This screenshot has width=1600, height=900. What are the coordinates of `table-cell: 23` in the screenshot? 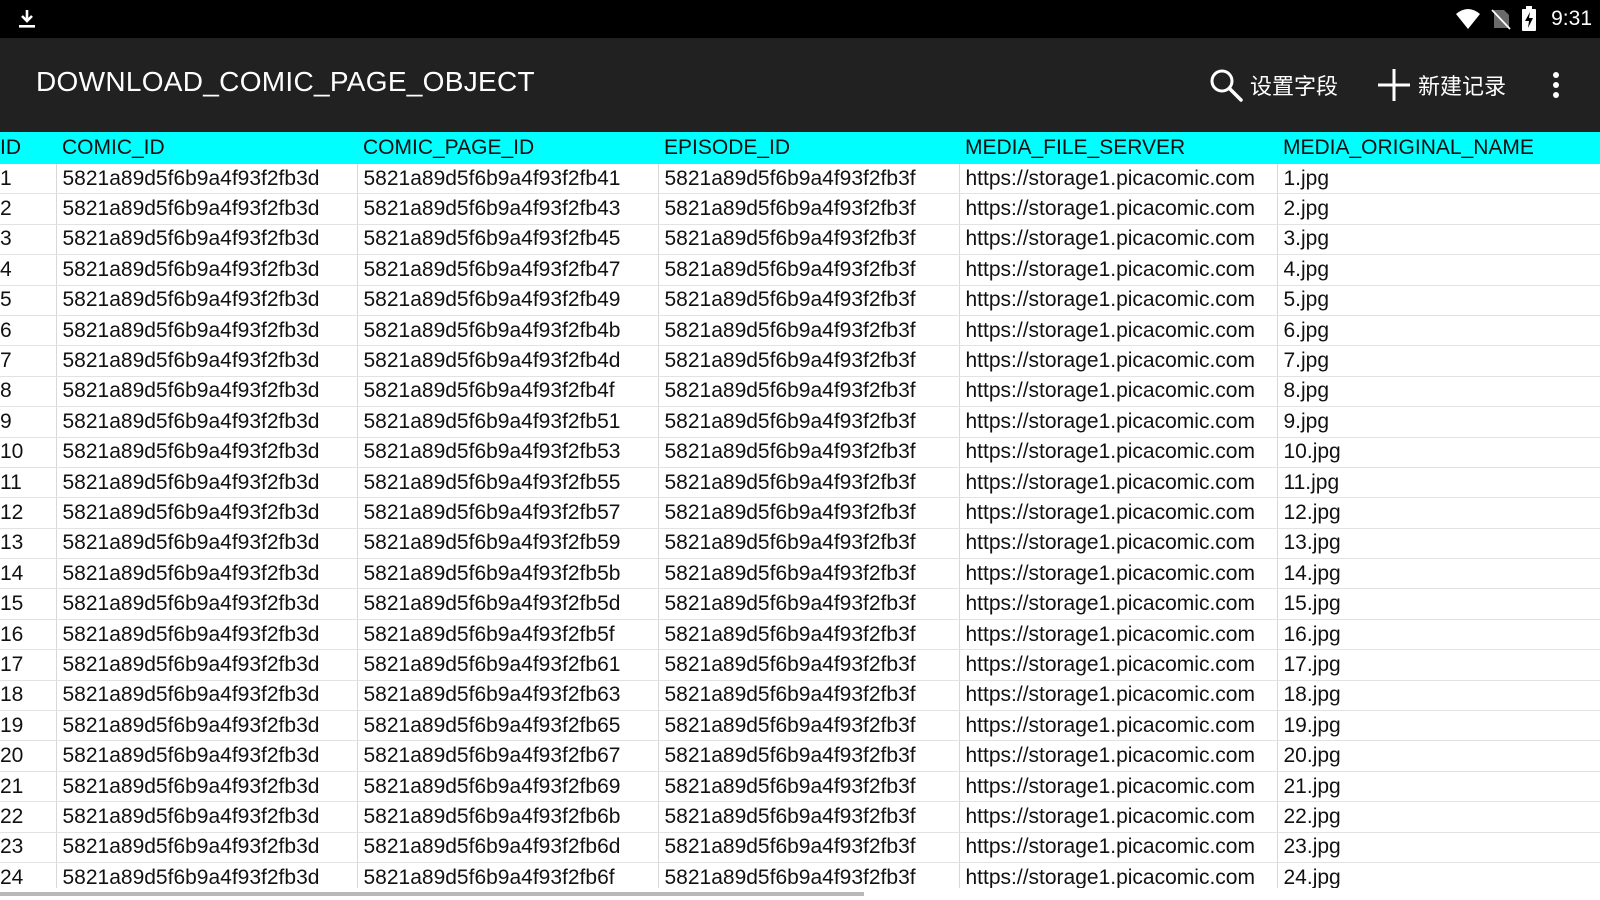 It's located at (28, 847).